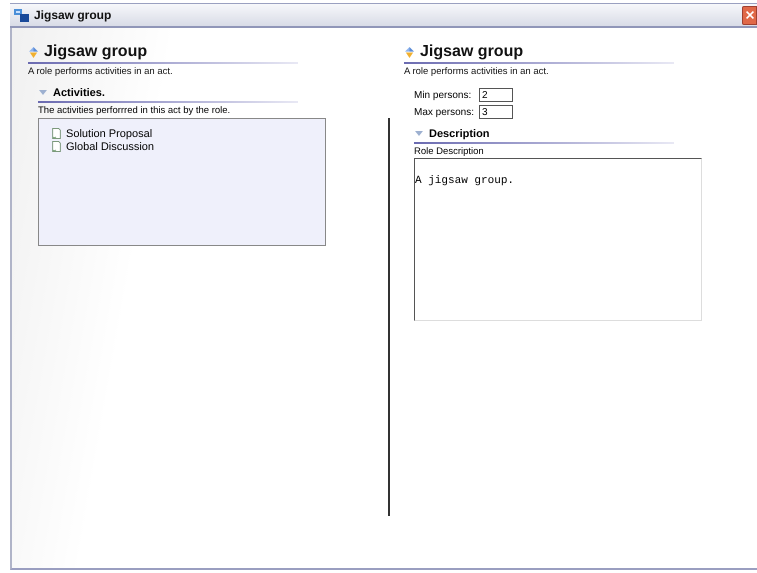  I want to click on section-title: Activities., so click(79, 93).